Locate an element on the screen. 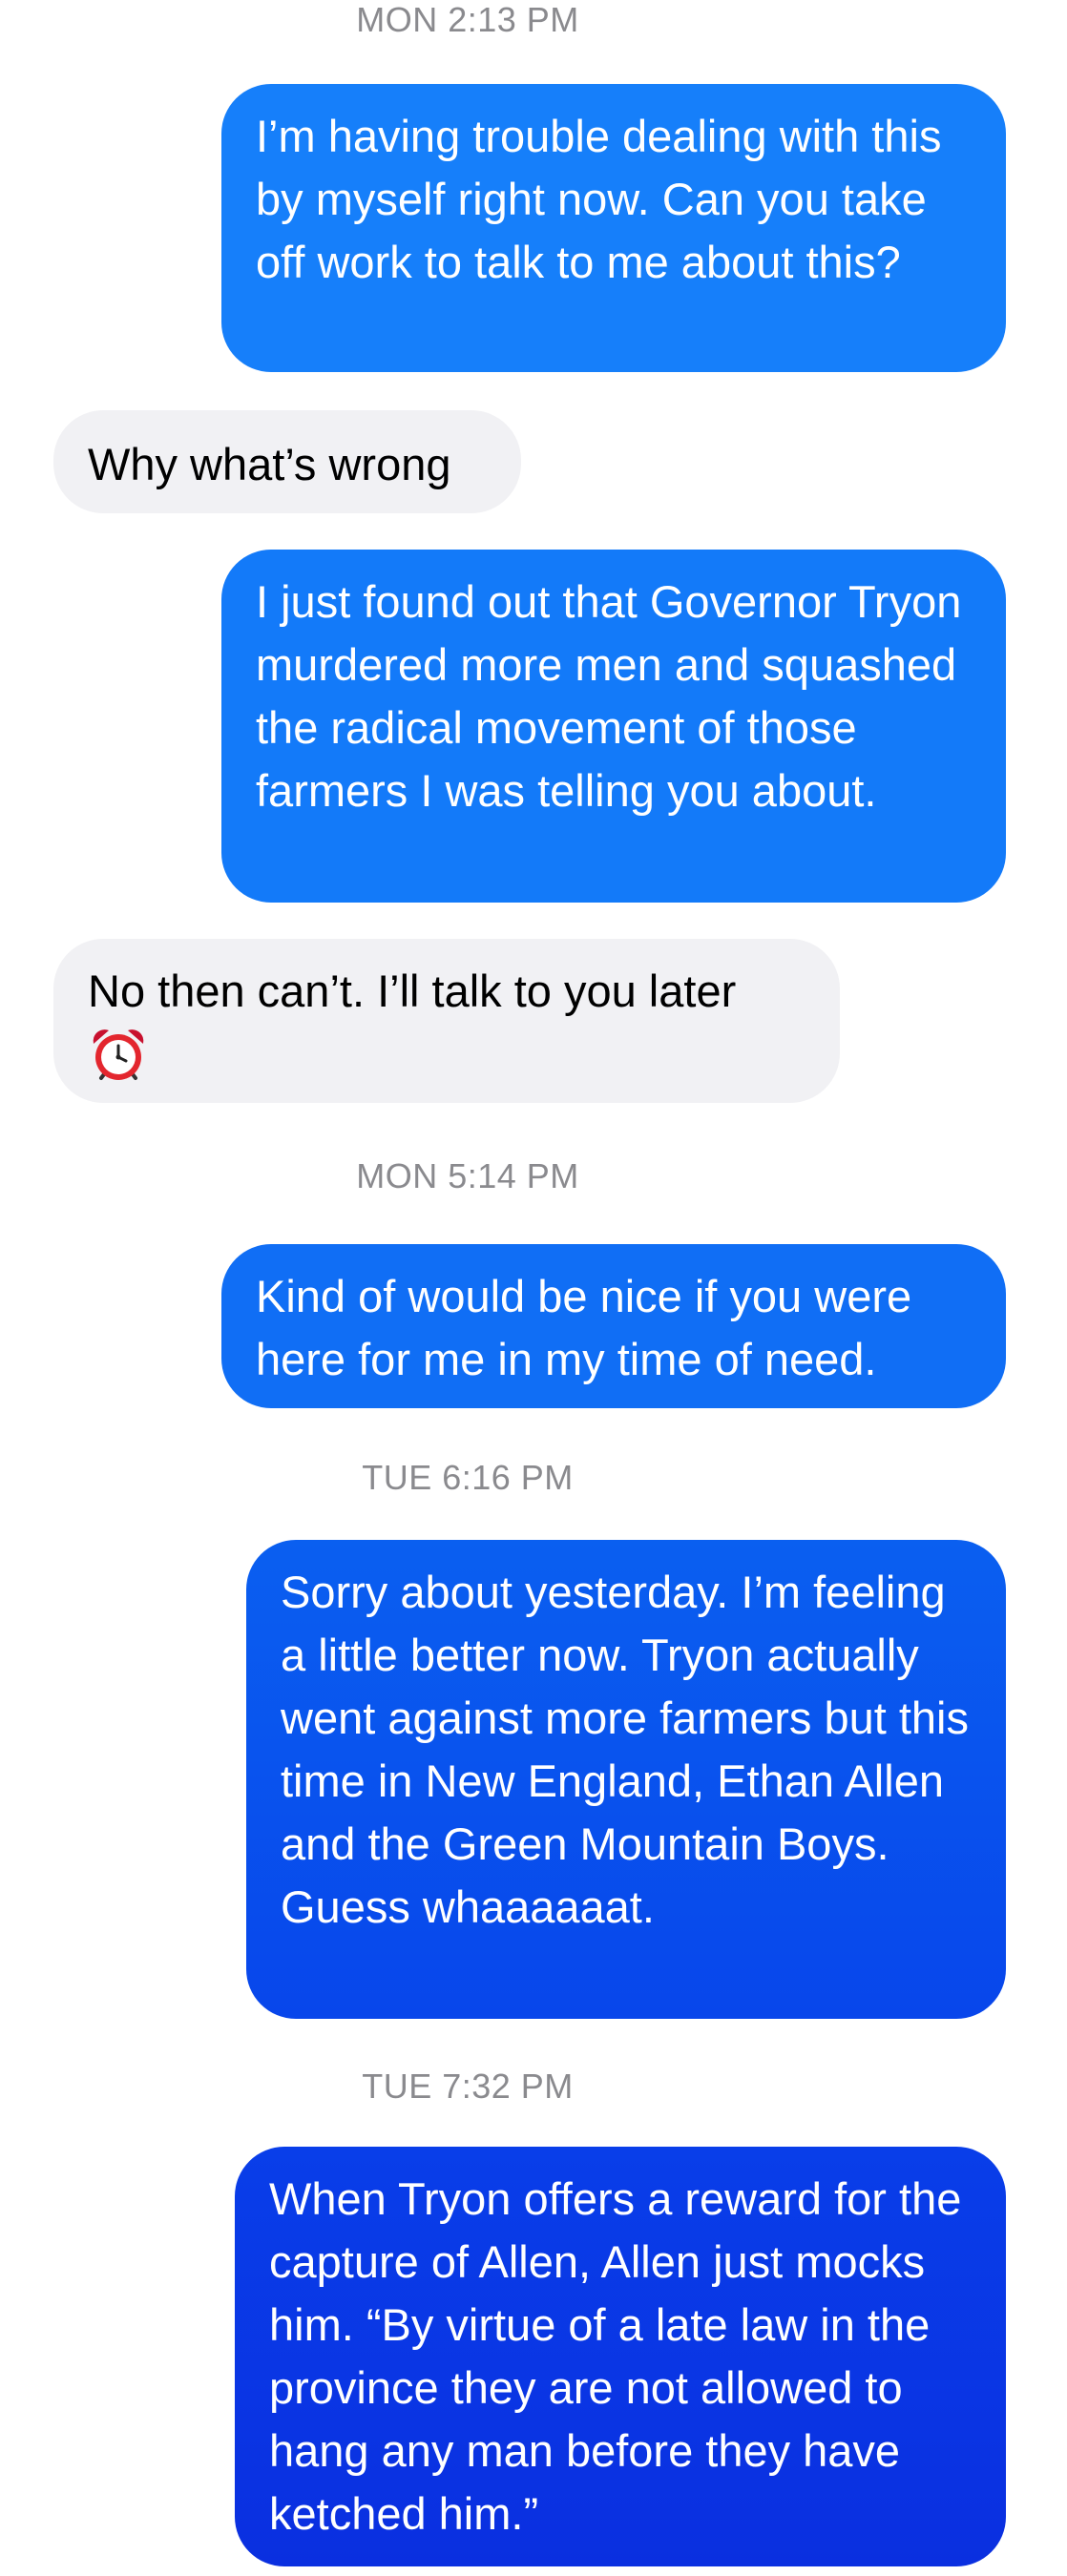 This screenshot has width=1067, height=2576. received-message-bubble: No then can’t. I’ll talk to you later is located at coordinates (447, 1021).